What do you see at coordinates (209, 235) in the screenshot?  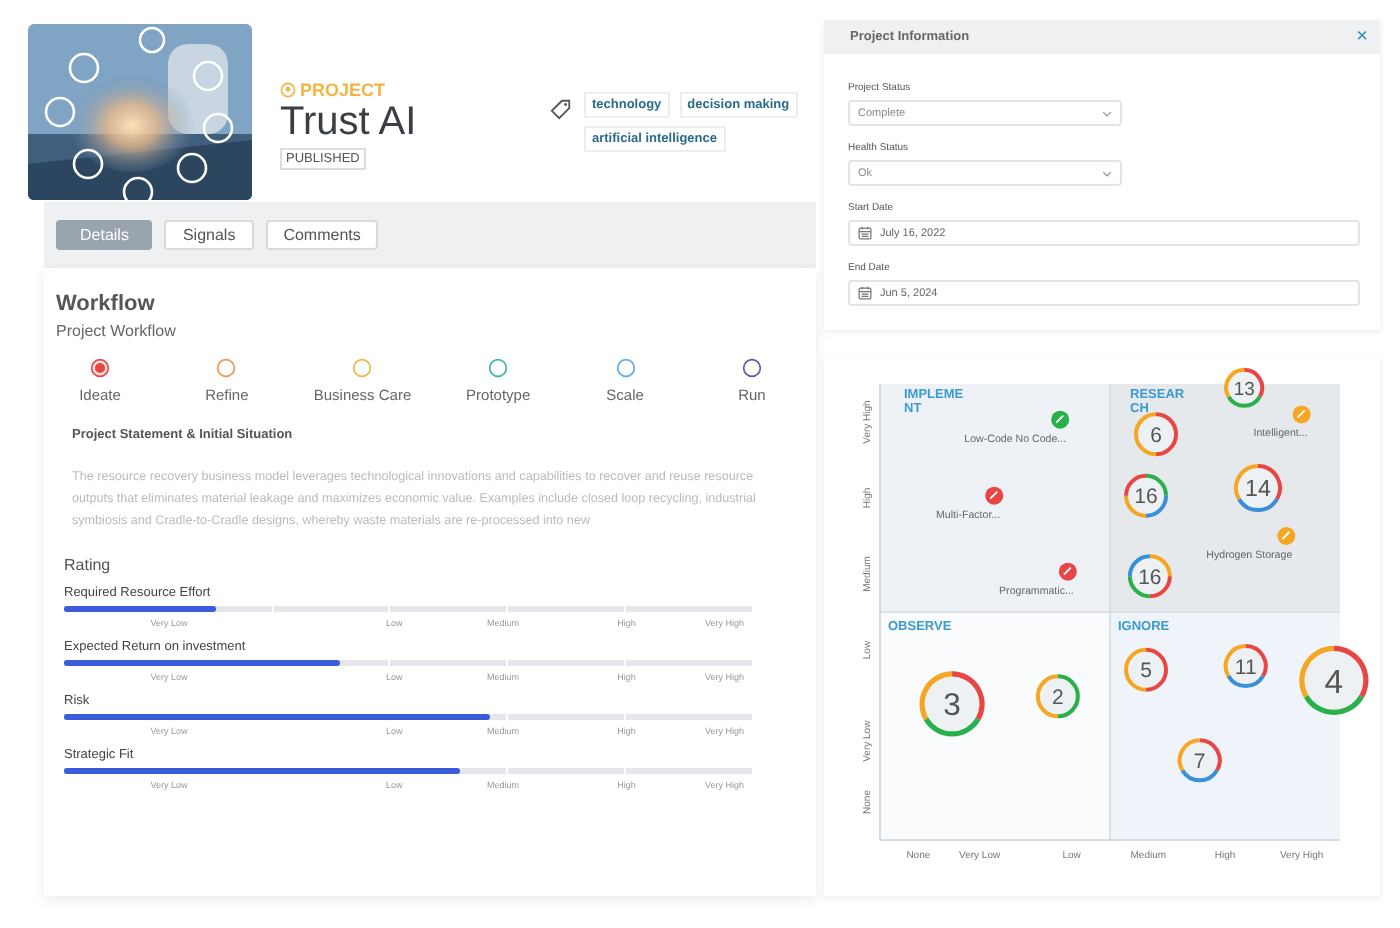 I see `tab: Signals` at bounding box center [209, 235].